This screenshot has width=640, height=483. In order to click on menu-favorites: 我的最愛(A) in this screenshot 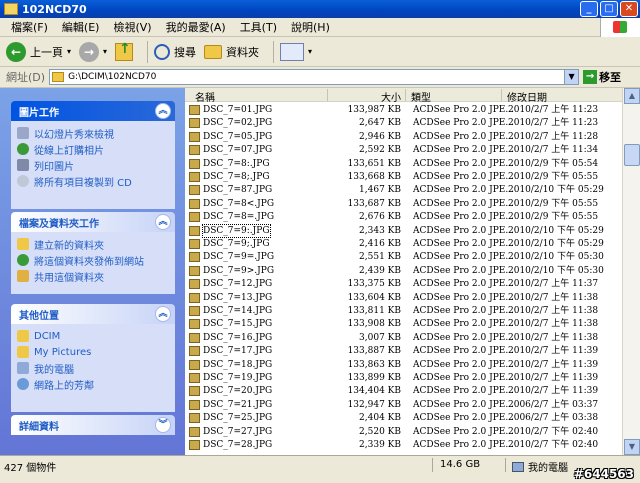, I will do `click(196, 27)`.